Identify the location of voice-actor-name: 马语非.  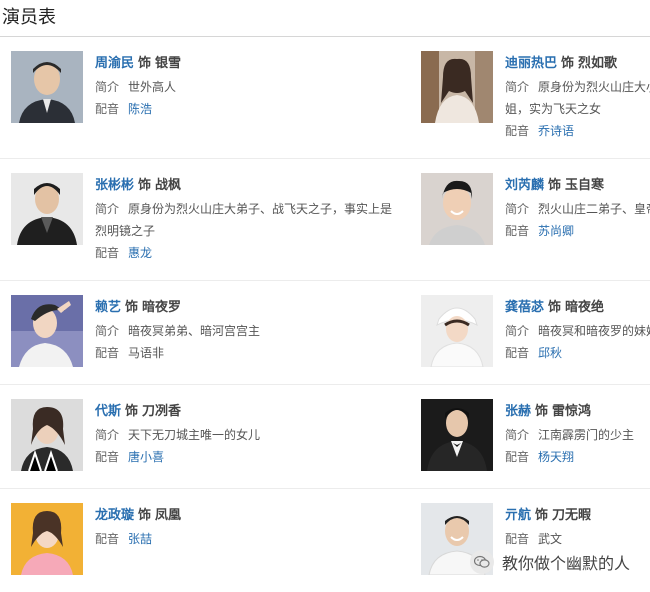
(146, 353).